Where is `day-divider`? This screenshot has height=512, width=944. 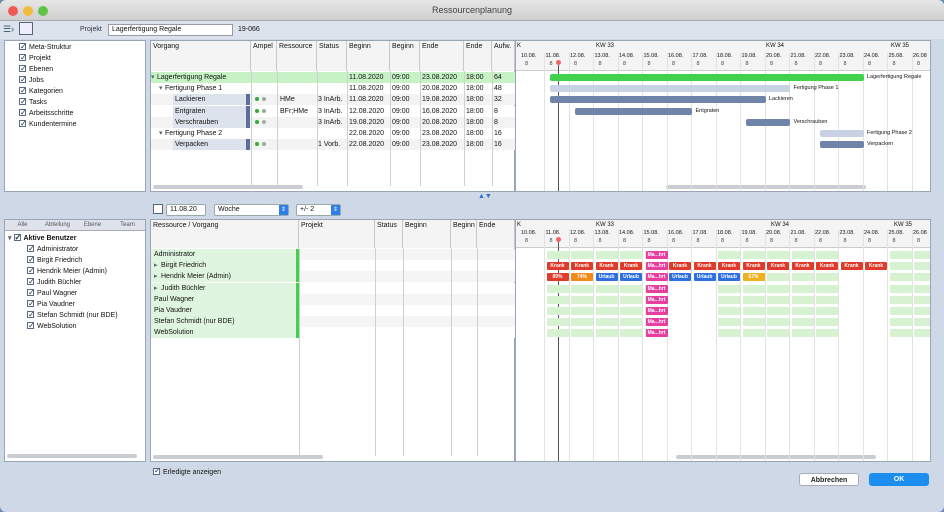 day-divider is located at coordinates (863, 345).